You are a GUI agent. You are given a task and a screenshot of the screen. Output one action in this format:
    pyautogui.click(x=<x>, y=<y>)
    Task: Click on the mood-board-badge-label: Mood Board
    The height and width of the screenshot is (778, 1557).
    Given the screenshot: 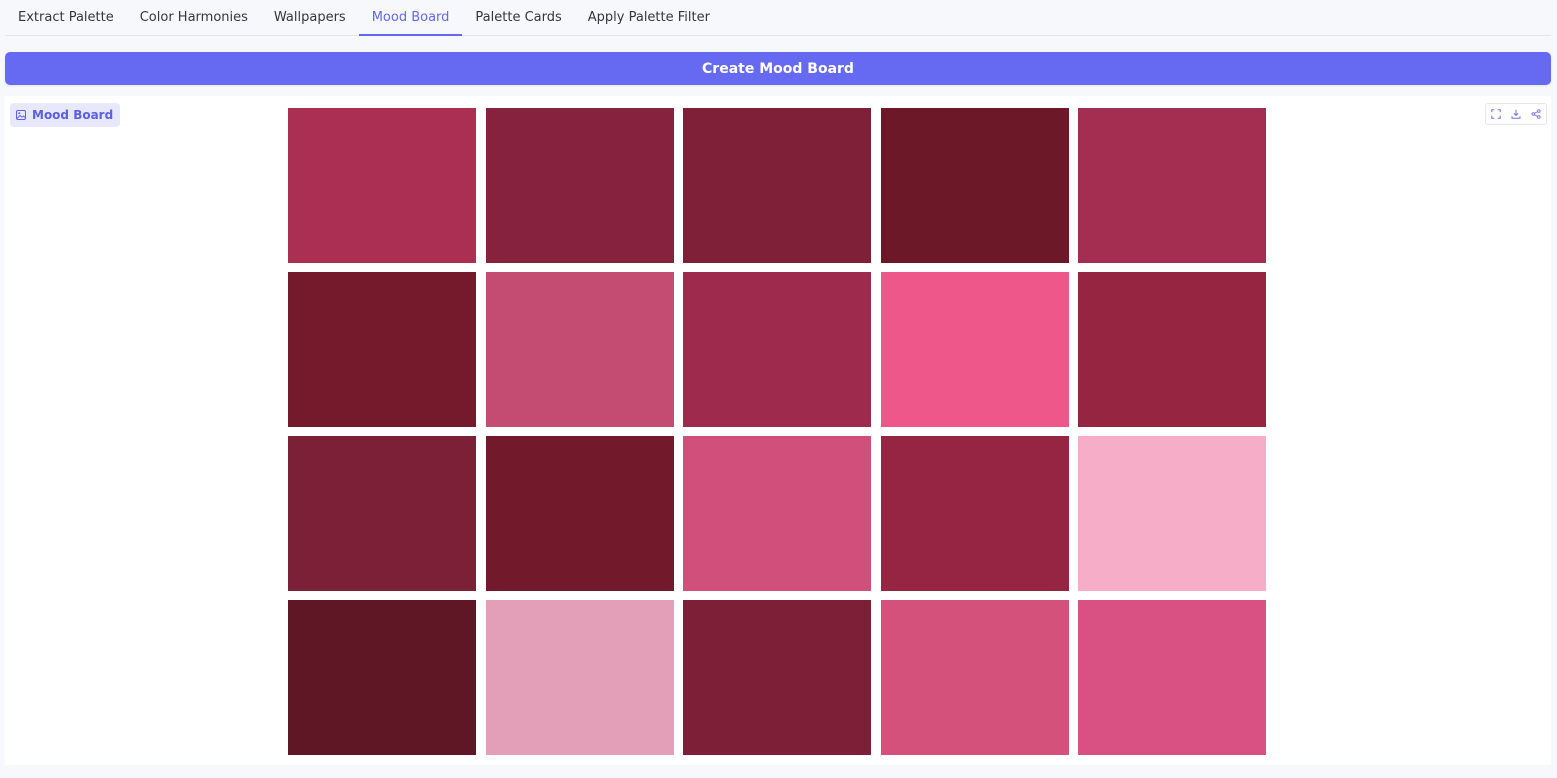 What is the action you would take?
    pyautogui.click(x=73, y=115)
    